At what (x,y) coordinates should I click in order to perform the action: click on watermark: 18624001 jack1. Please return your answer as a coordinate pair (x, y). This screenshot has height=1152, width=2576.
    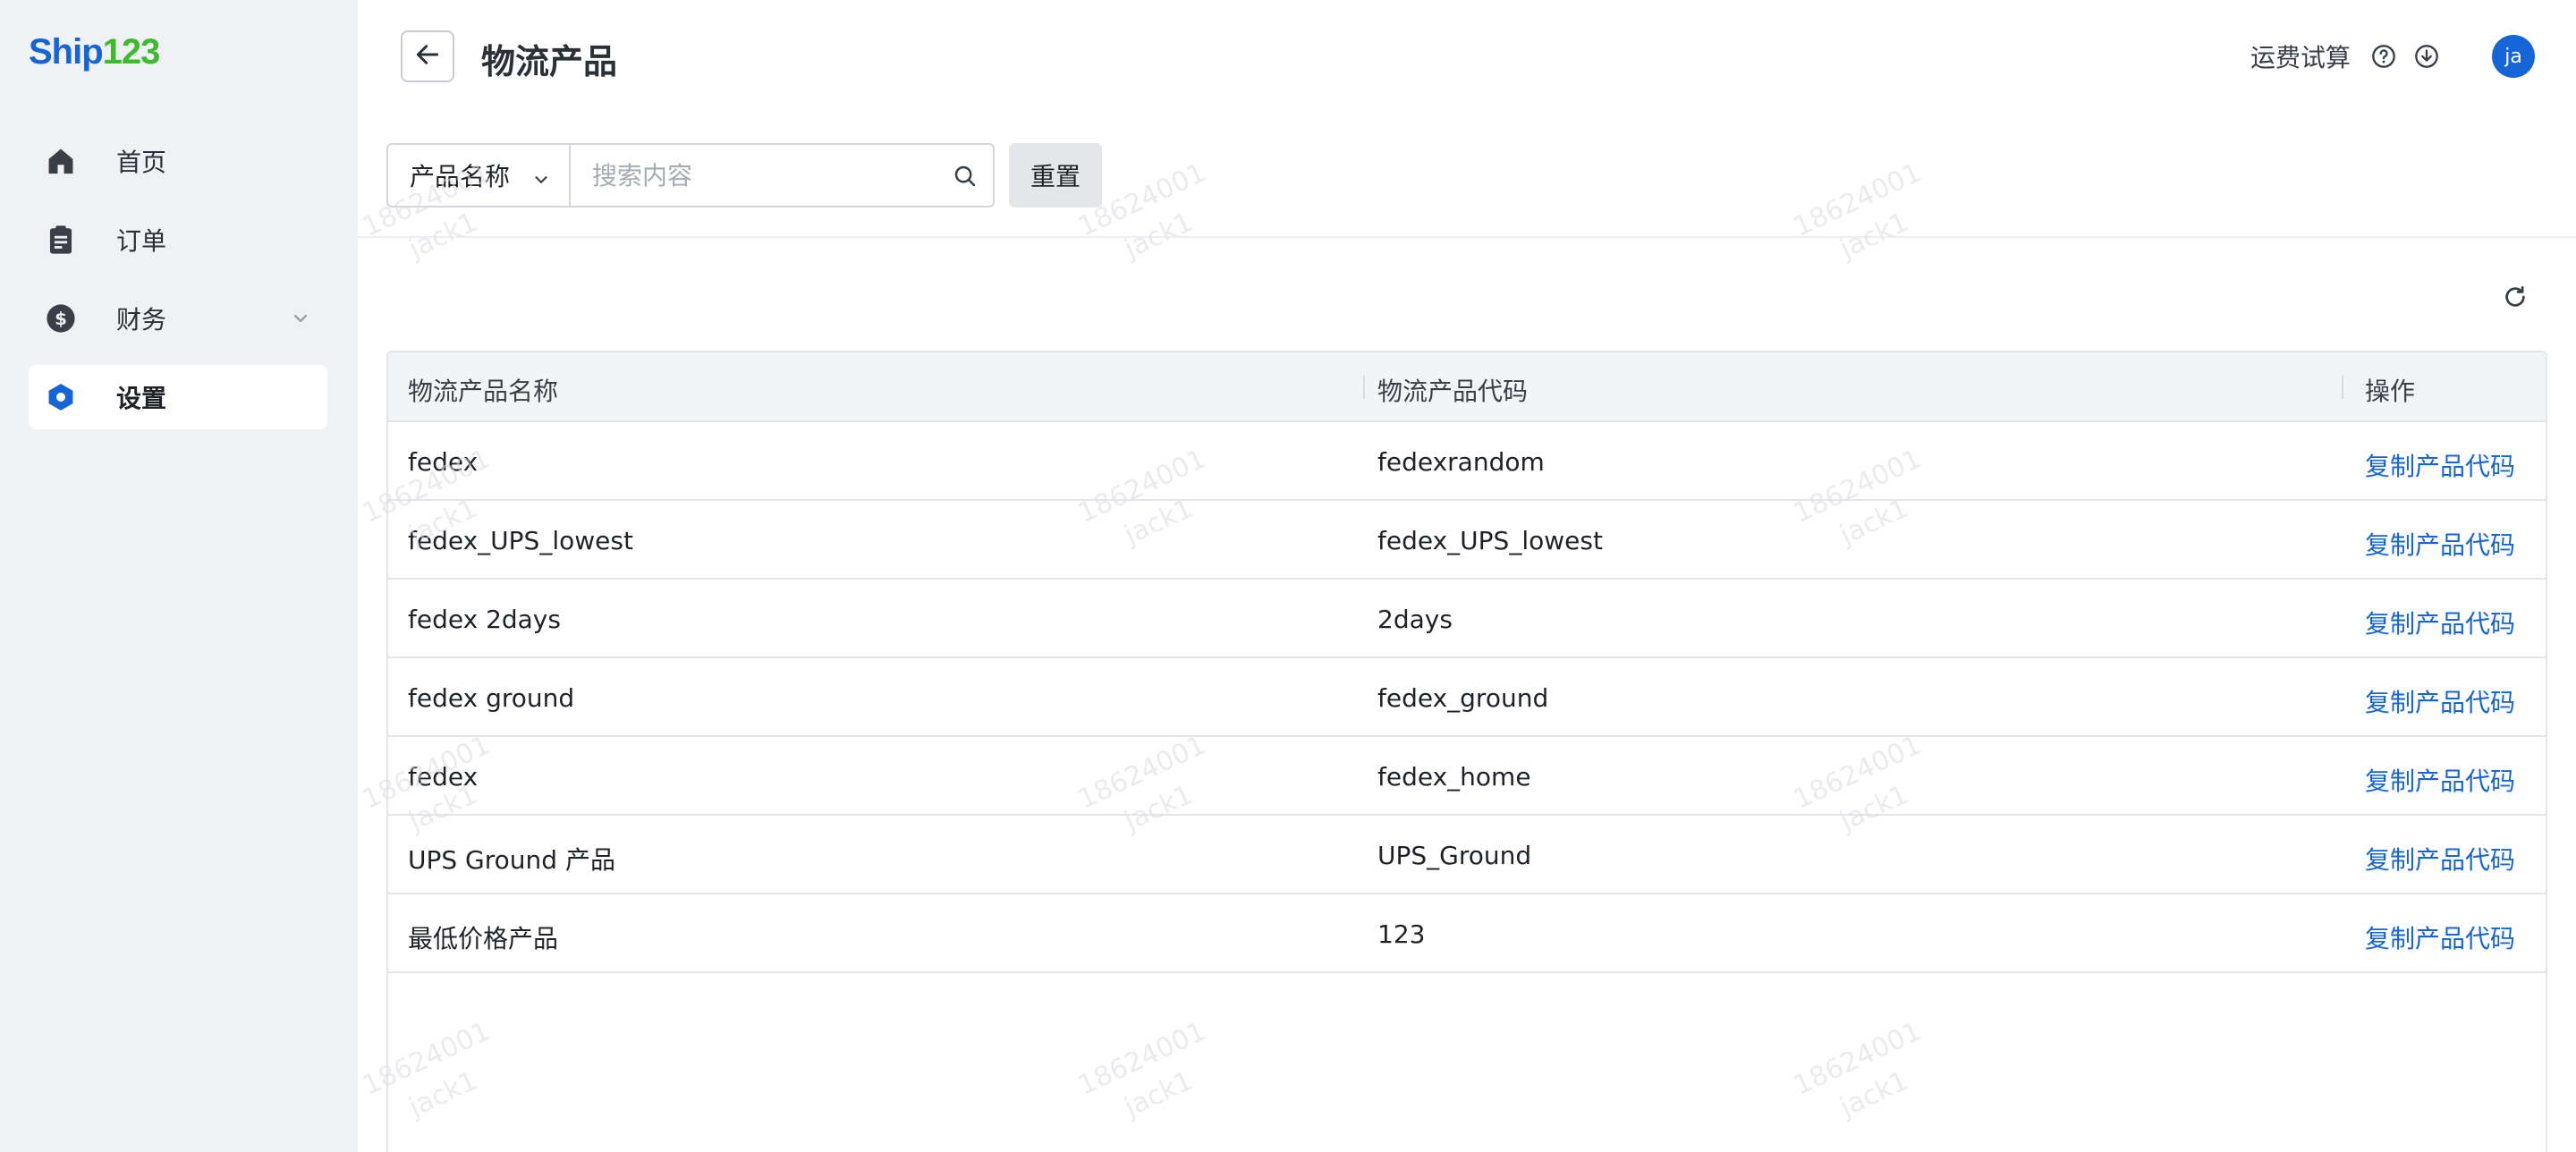
    Looking at the image, I should click on (1866, 218).